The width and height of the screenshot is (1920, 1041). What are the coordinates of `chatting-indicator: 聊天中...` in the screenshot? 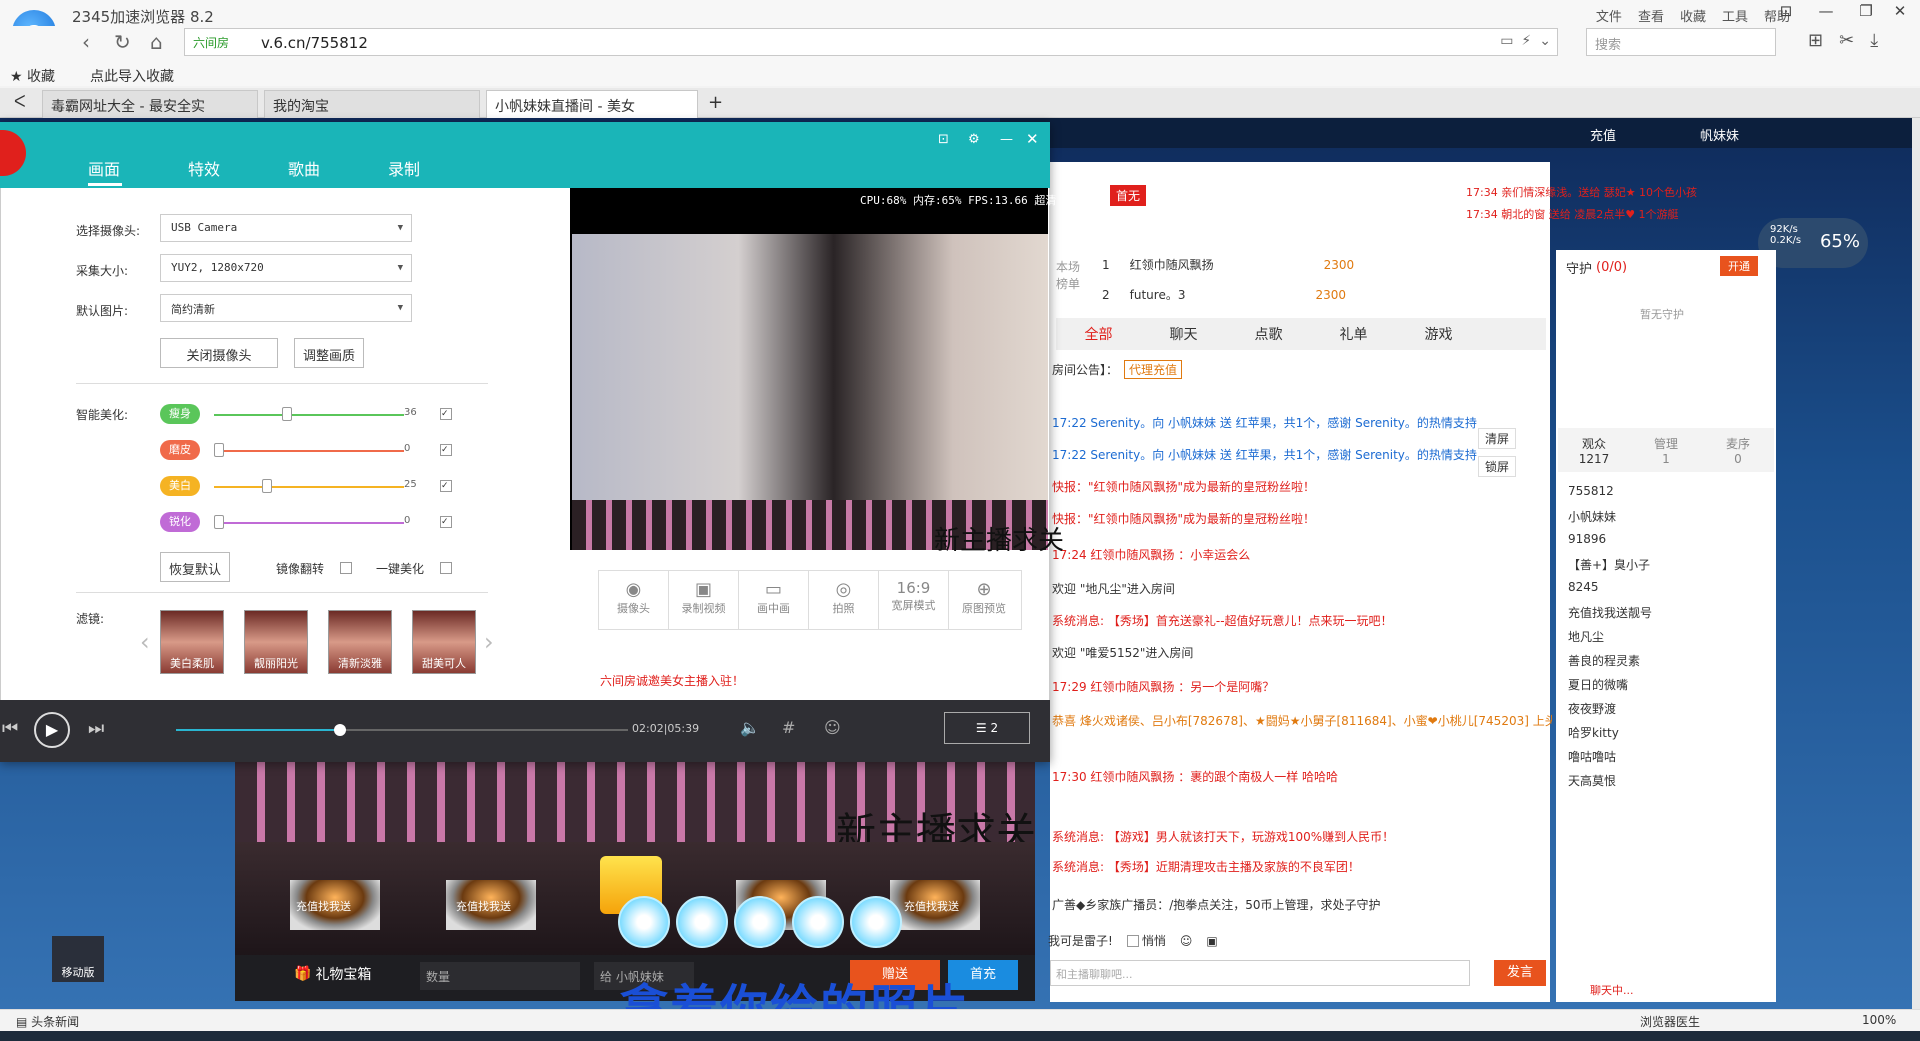 It's located at (1612, 990).